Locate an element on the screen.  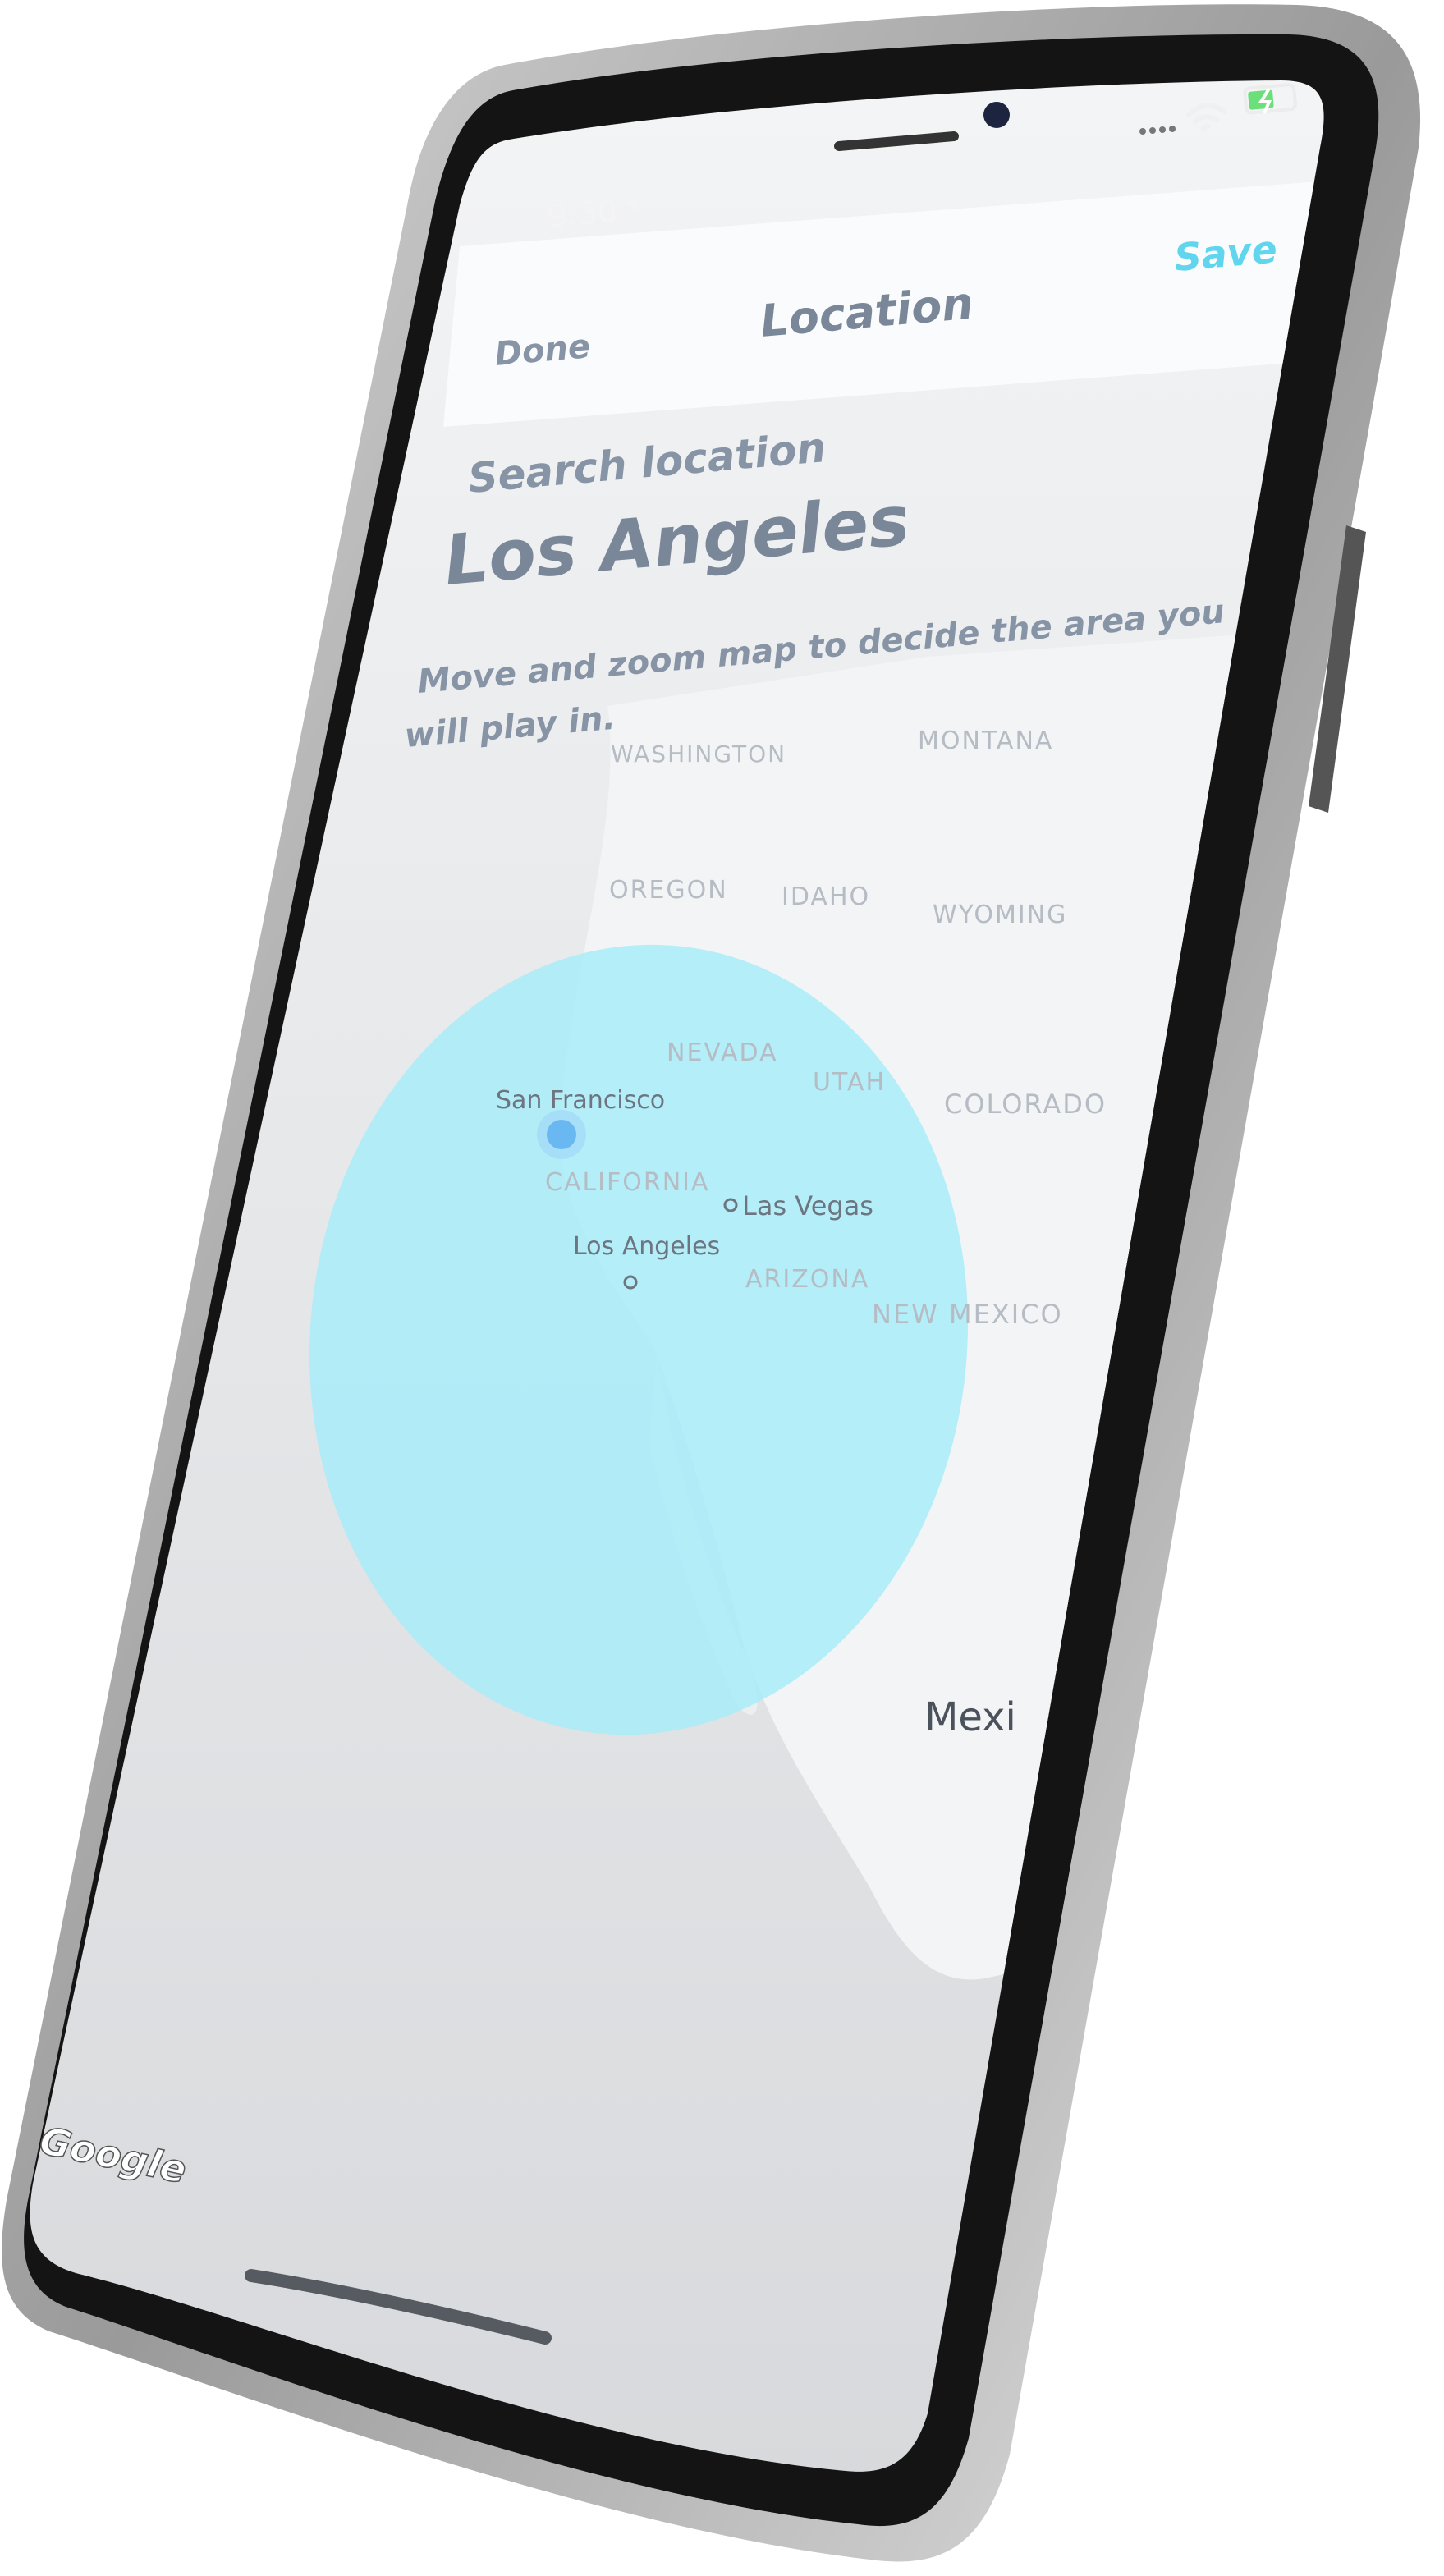
location-pin is located at coordinates (561, 1134).